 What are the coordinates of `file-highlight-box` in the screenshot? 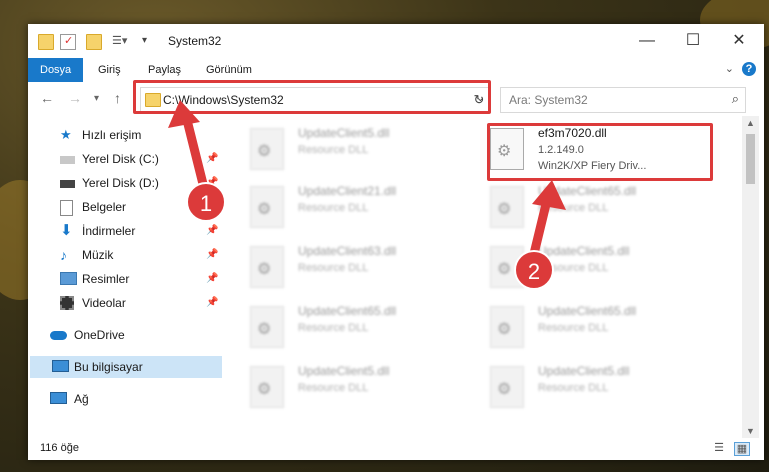 It's located at (600, 152).